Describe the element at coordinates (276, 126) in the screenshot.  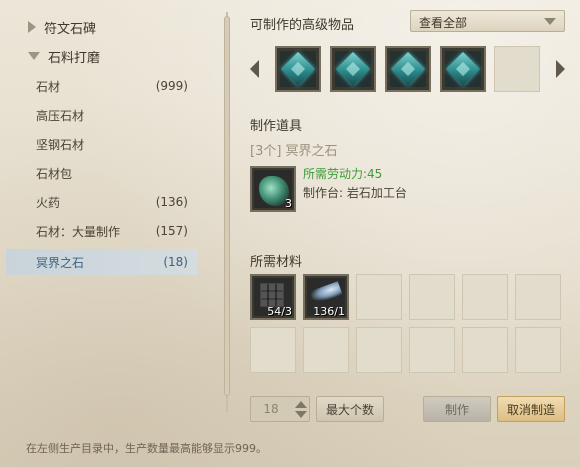
I see `tool-section-title: 制作道具` at that location.